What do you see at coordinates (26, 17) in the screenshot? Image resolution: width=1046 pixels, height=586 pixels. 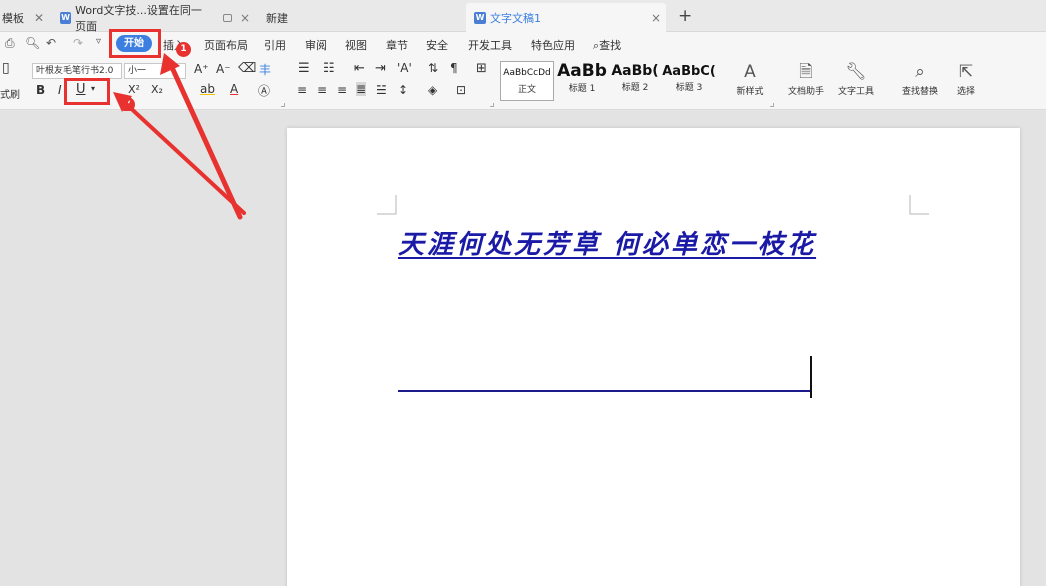 I see `tab-templates: 模板 ✕` at bounding box center [26, 17].